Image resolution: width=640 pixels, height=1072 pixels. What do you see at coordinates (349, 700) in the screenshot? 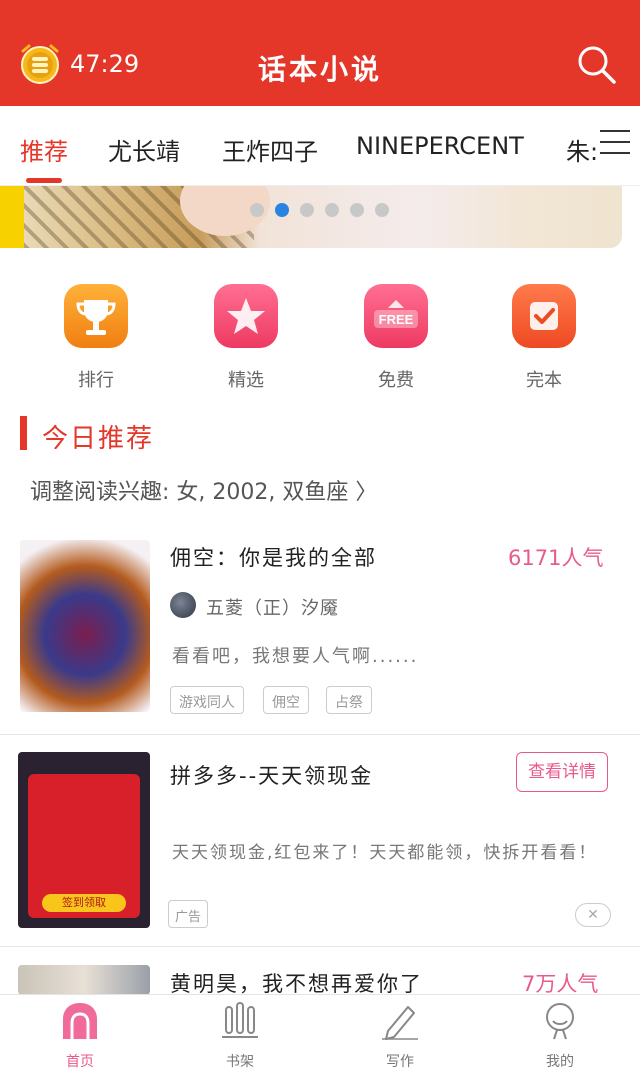
I see `book-tag: 占祭` at bounding box center [349, 700].